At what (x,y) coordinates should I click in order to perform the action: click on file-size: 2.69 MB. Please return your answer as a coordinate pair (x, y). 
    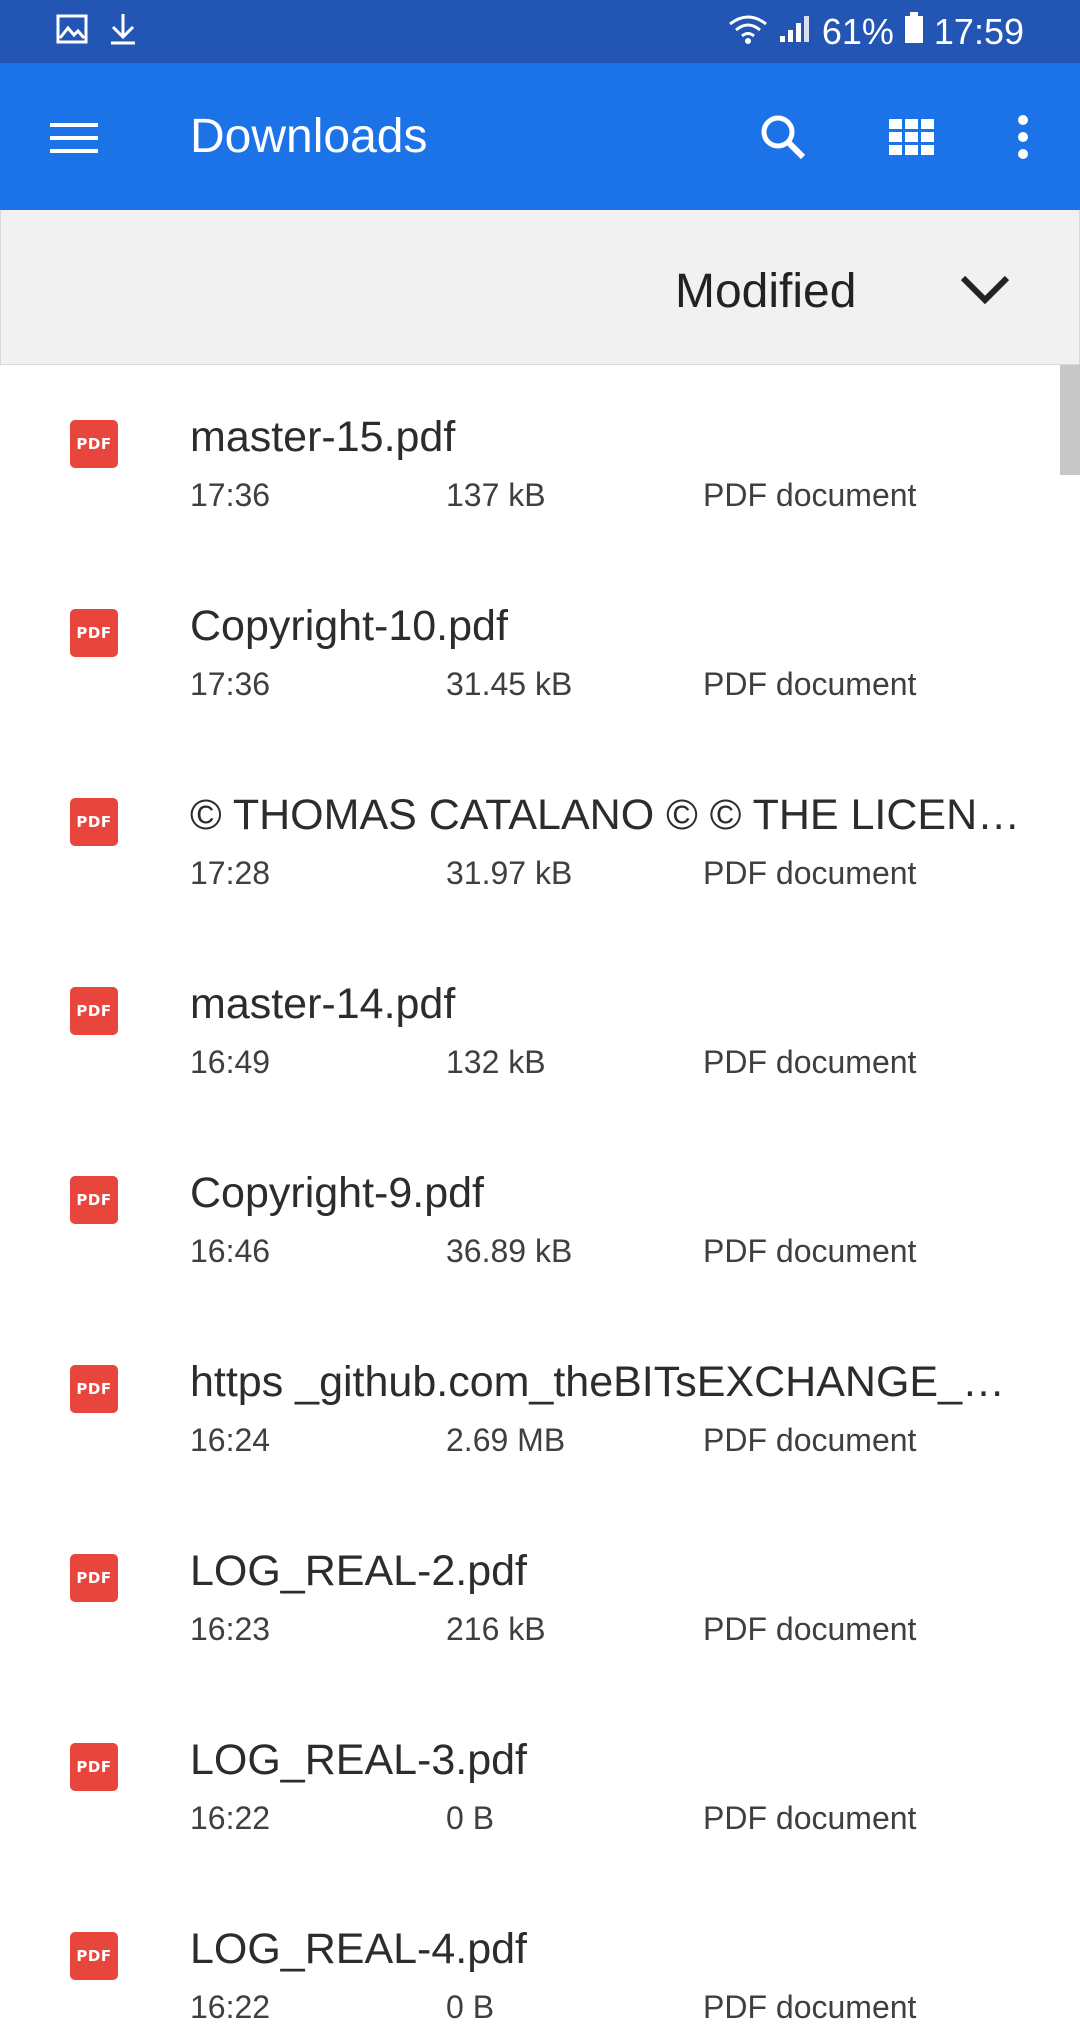
    Looking at the image, I should click on (506, 1440).